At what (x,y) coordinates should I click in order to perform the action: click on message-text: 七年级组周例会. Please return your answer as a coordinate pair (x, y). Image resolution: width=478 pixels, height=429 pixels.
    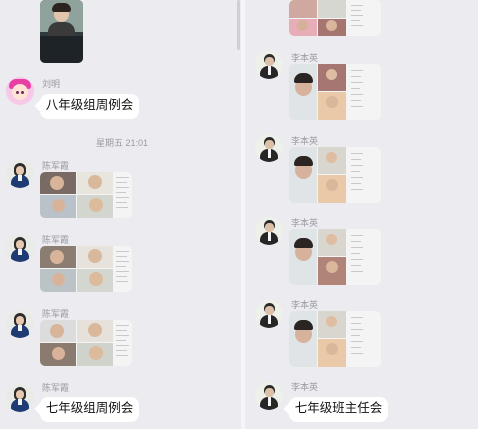
    Looking at the image, I should click on (89, 408).